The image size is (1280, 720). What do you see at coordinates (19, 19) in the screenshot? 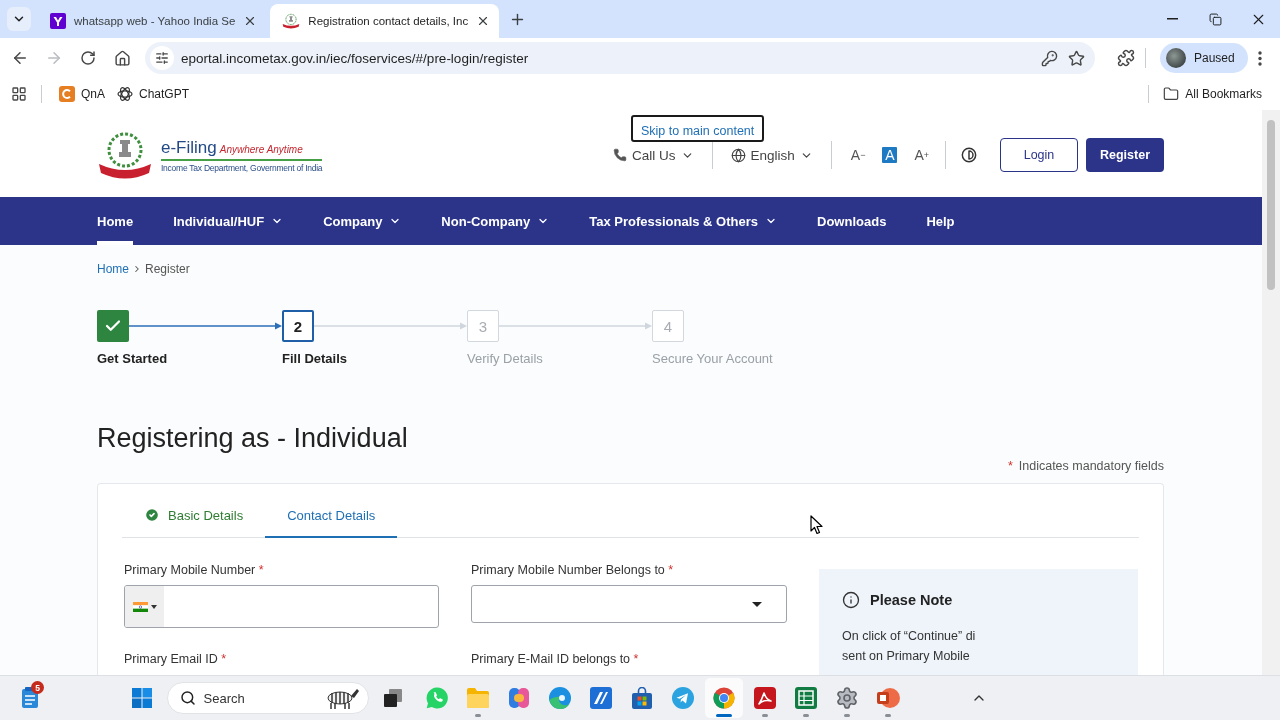
I see `tab-list-button` at bounding box center [19, 19].